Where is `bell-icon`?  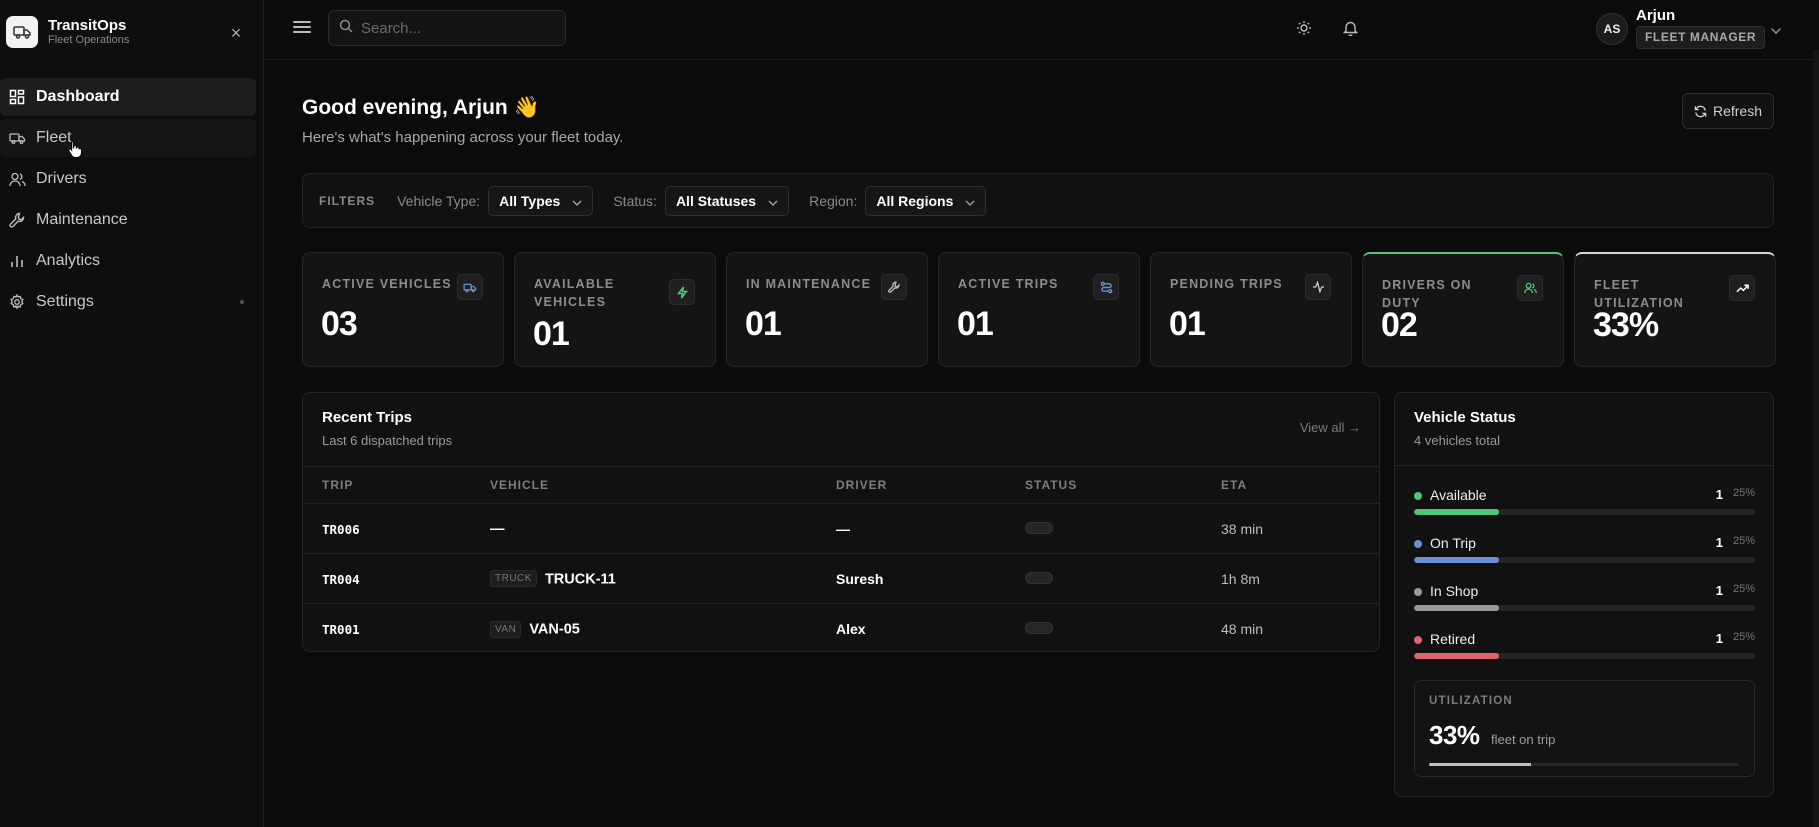 bell-icon is located at coordinates (1350, 28).